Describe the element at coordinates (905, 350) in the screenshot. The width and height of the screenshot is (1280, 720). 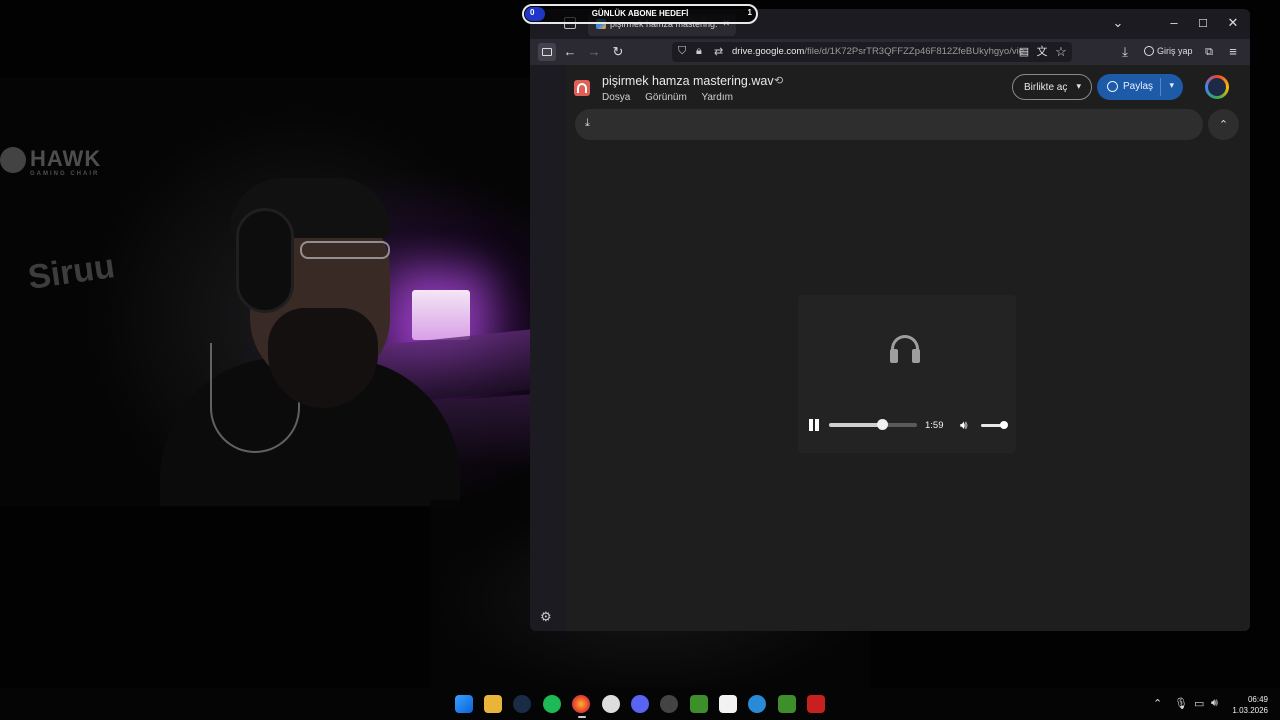
I see `headphones-icon` at that location.